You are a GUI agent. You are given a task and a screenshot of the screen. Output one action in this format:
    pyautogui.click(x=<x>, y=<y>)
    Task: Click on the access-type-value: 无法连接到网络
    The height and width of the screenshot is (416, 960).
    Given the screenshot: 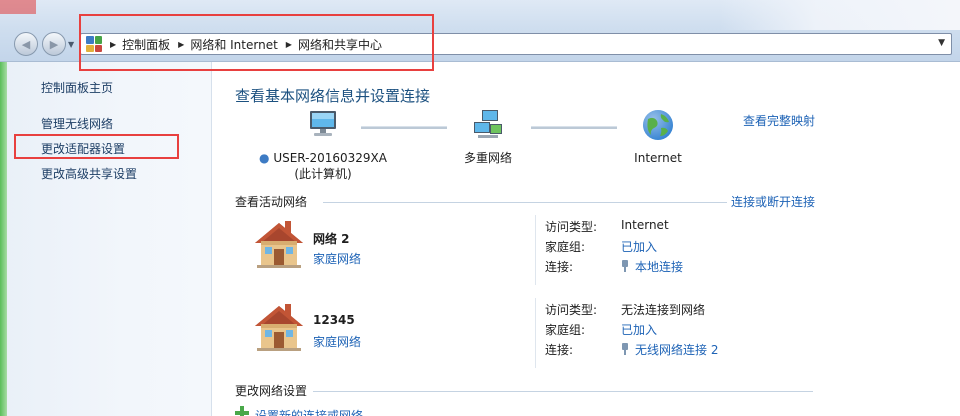 What is the action you would take?
    pyautogui.click(x=663, y=310)
    